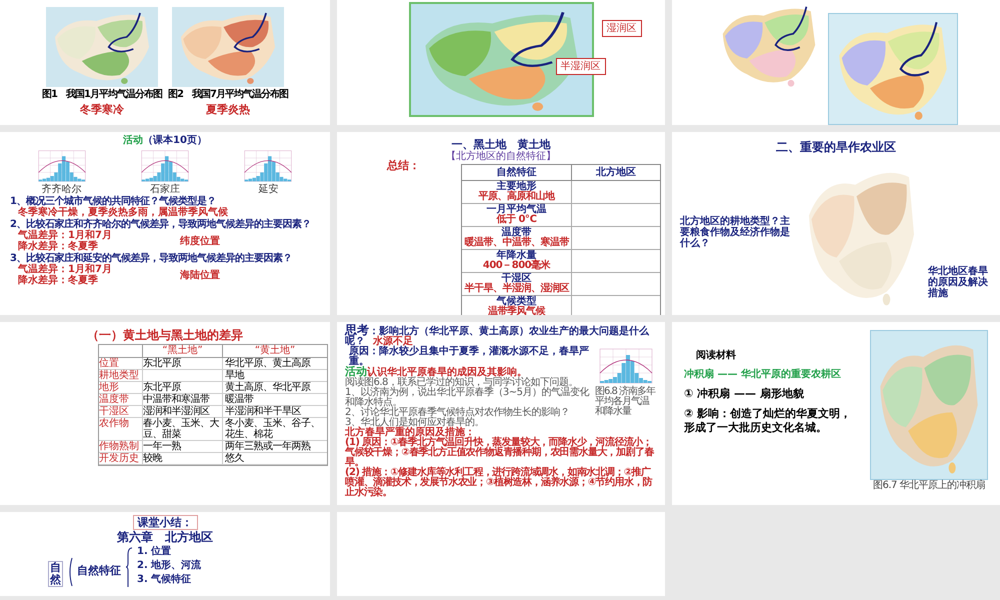 This screenshot has height=600, width=1000. I want to click on summary-label: 总结：, so click(403, 166).